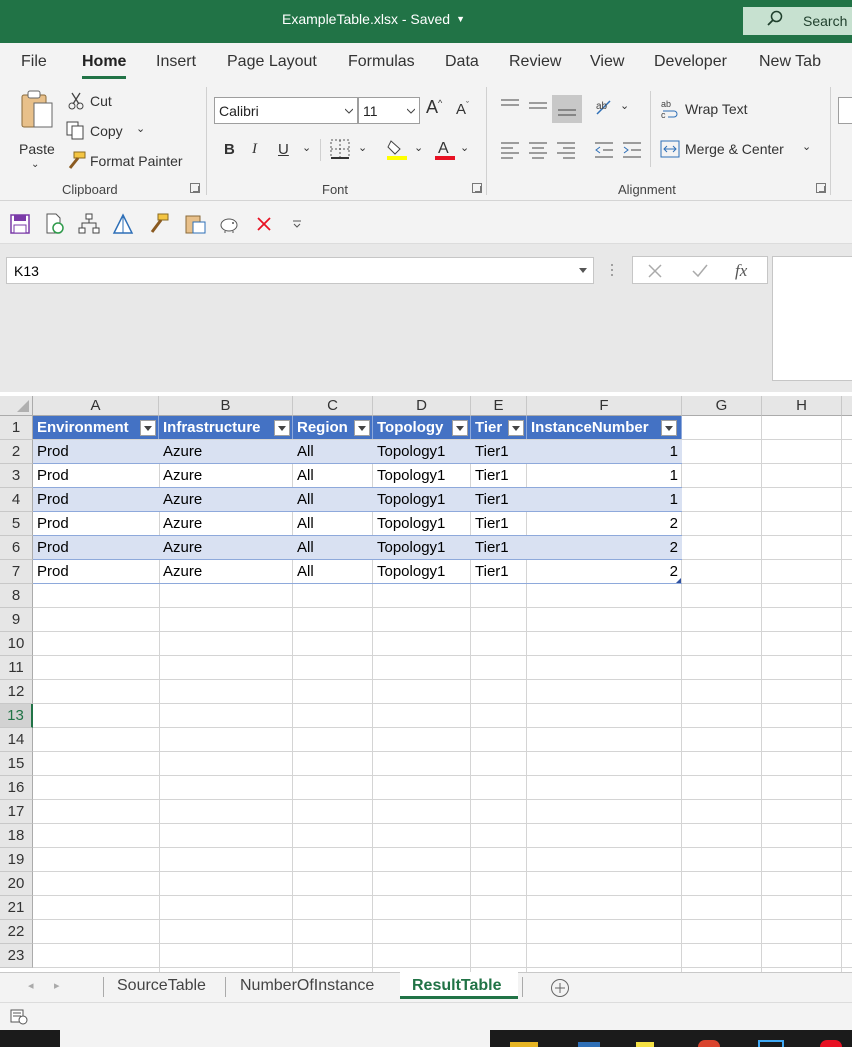  What do you see at coordinates (16, 476) in the screenshot?
I see `row-header: 3` at bounding box center [16, 476].